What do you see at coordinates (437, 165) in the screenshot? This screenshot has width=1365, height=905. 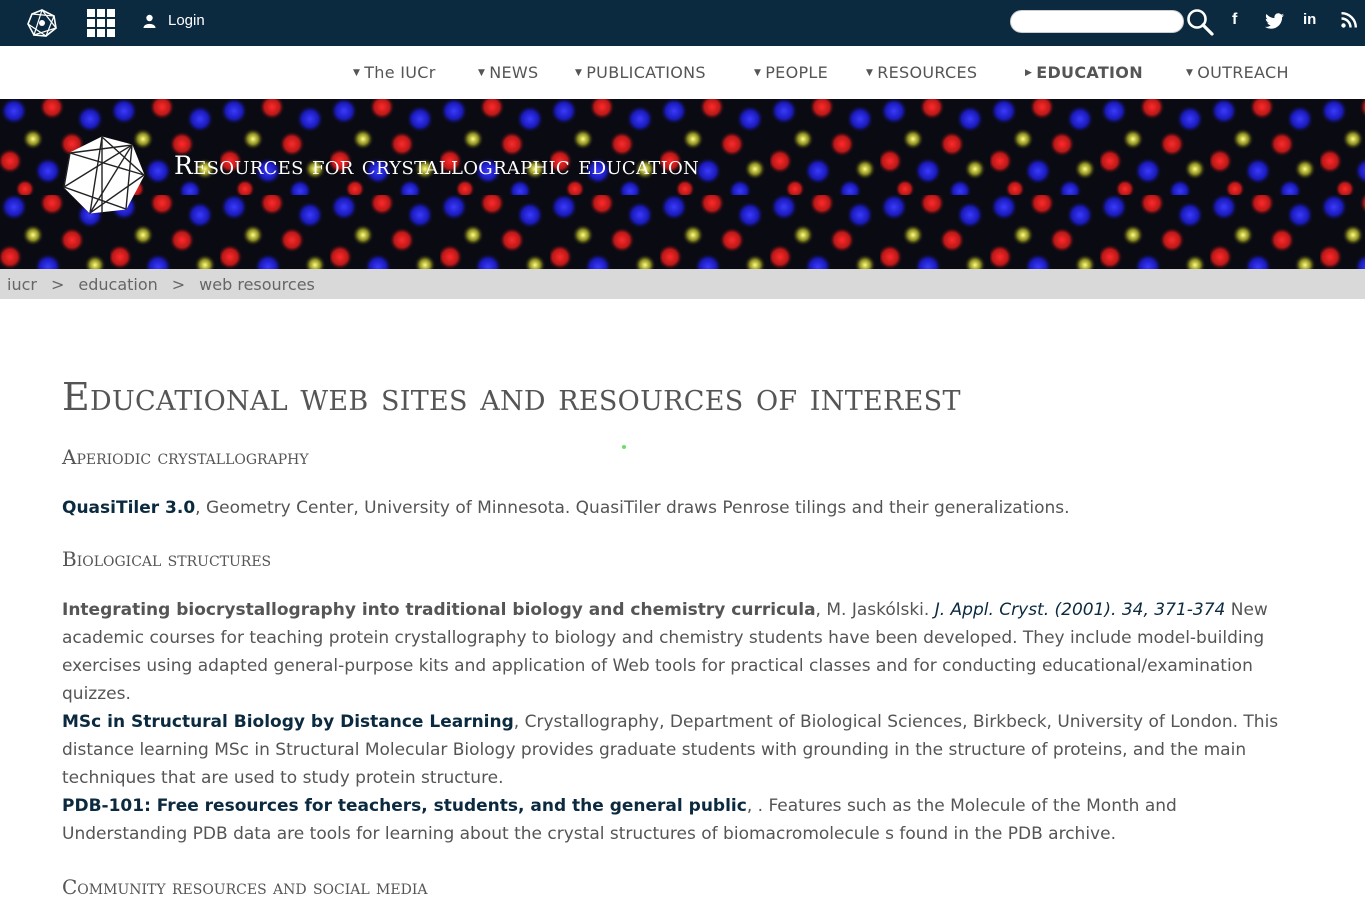 I see `banner-title: Resources for crystallographic education` at bounding box center [437, 165].